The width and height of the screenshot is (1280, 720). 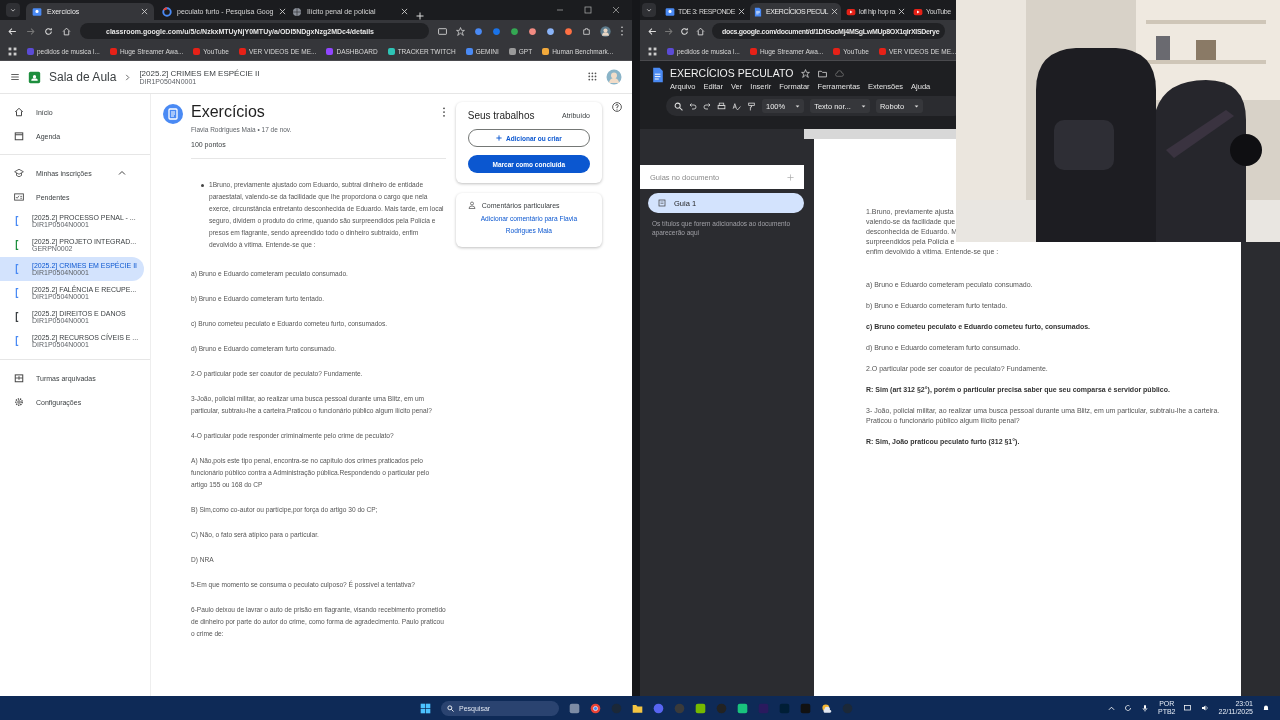 I want to click on bullet-icon, so click(x=202, y=185).